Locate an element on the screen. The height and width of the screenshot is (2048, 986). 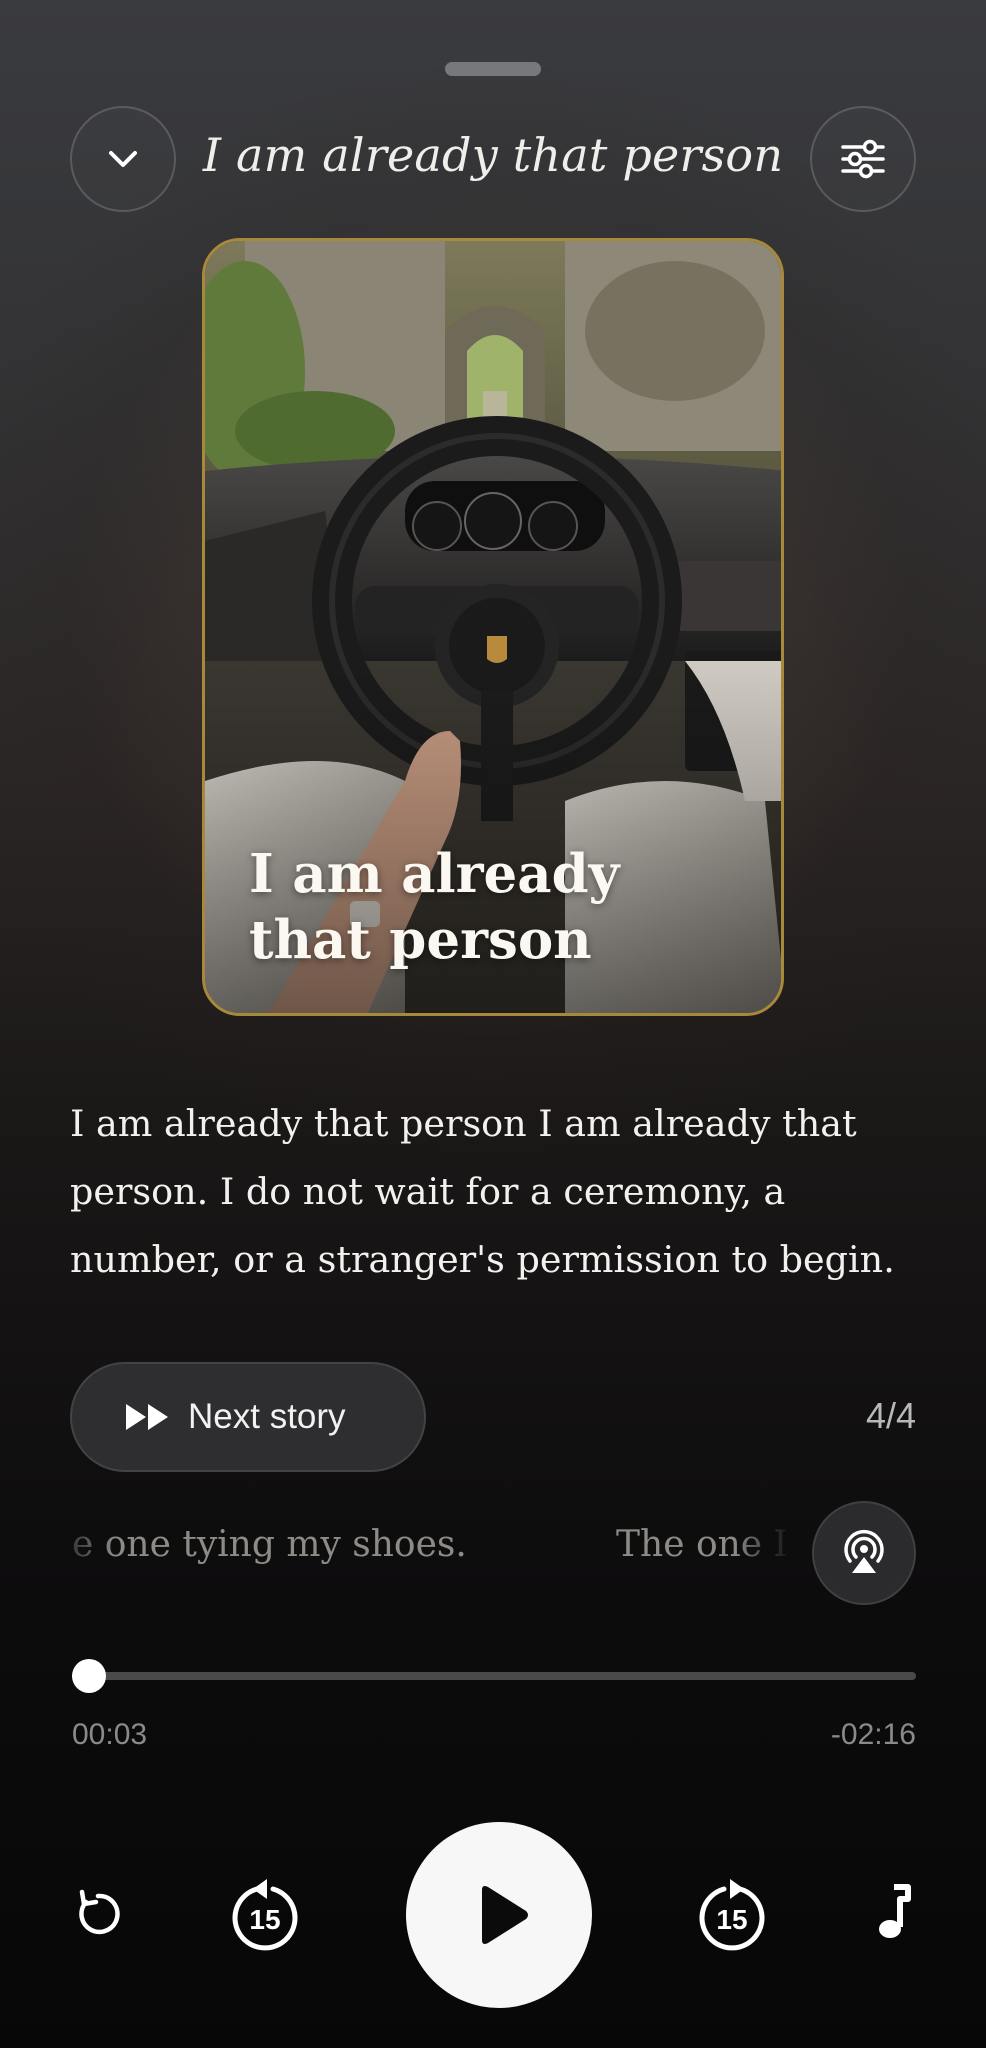
cover-title-line1: I am already is located at coordinates (434, 874).